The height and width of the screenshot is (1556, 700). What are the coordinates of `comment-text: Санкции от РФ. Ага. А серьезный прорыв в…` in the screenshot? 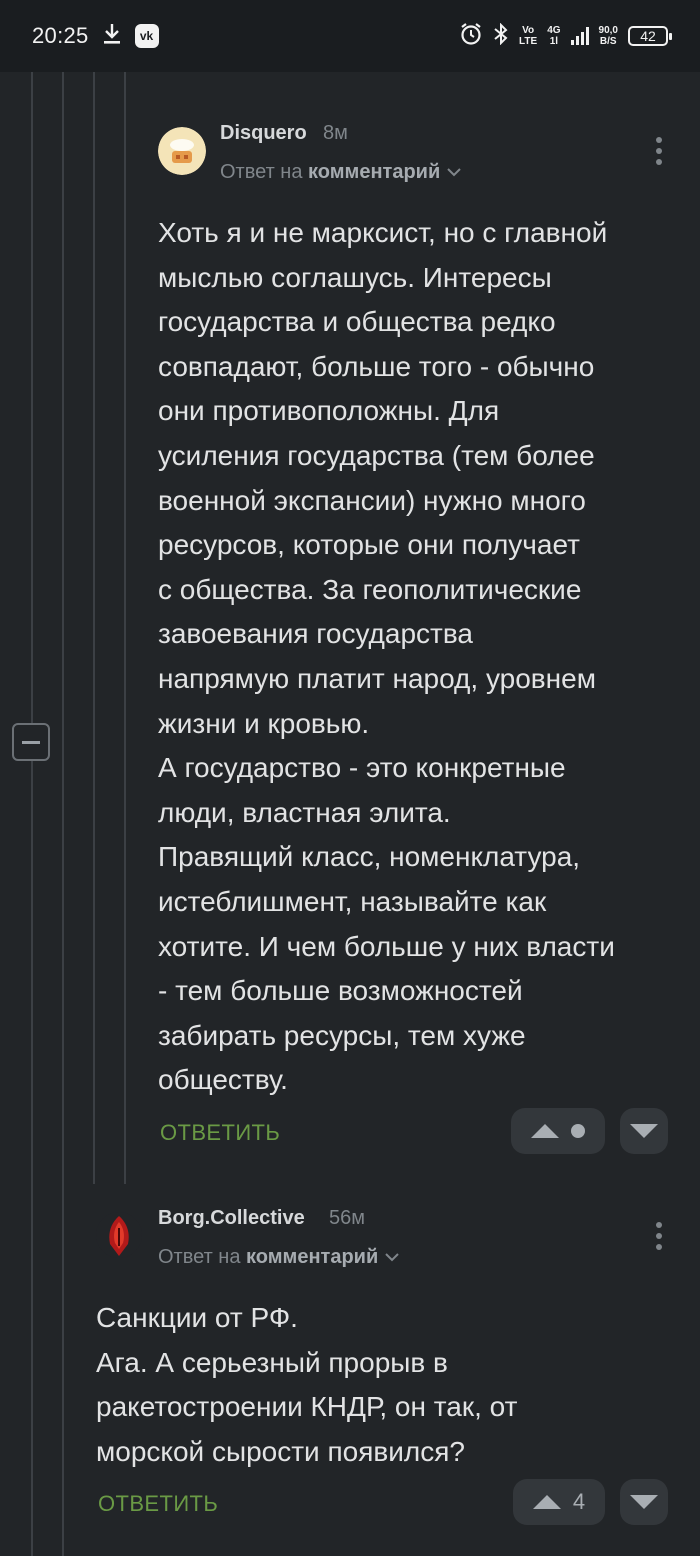 It's located at (307, 1384).